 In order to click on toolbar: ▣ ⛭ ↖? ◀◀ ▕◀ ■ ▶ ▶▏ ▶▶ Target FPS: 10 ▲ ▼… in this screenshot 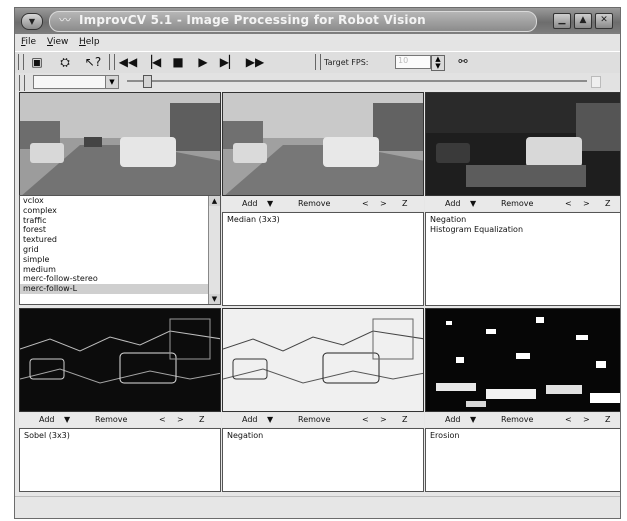, I will do `click(317, 62)`.